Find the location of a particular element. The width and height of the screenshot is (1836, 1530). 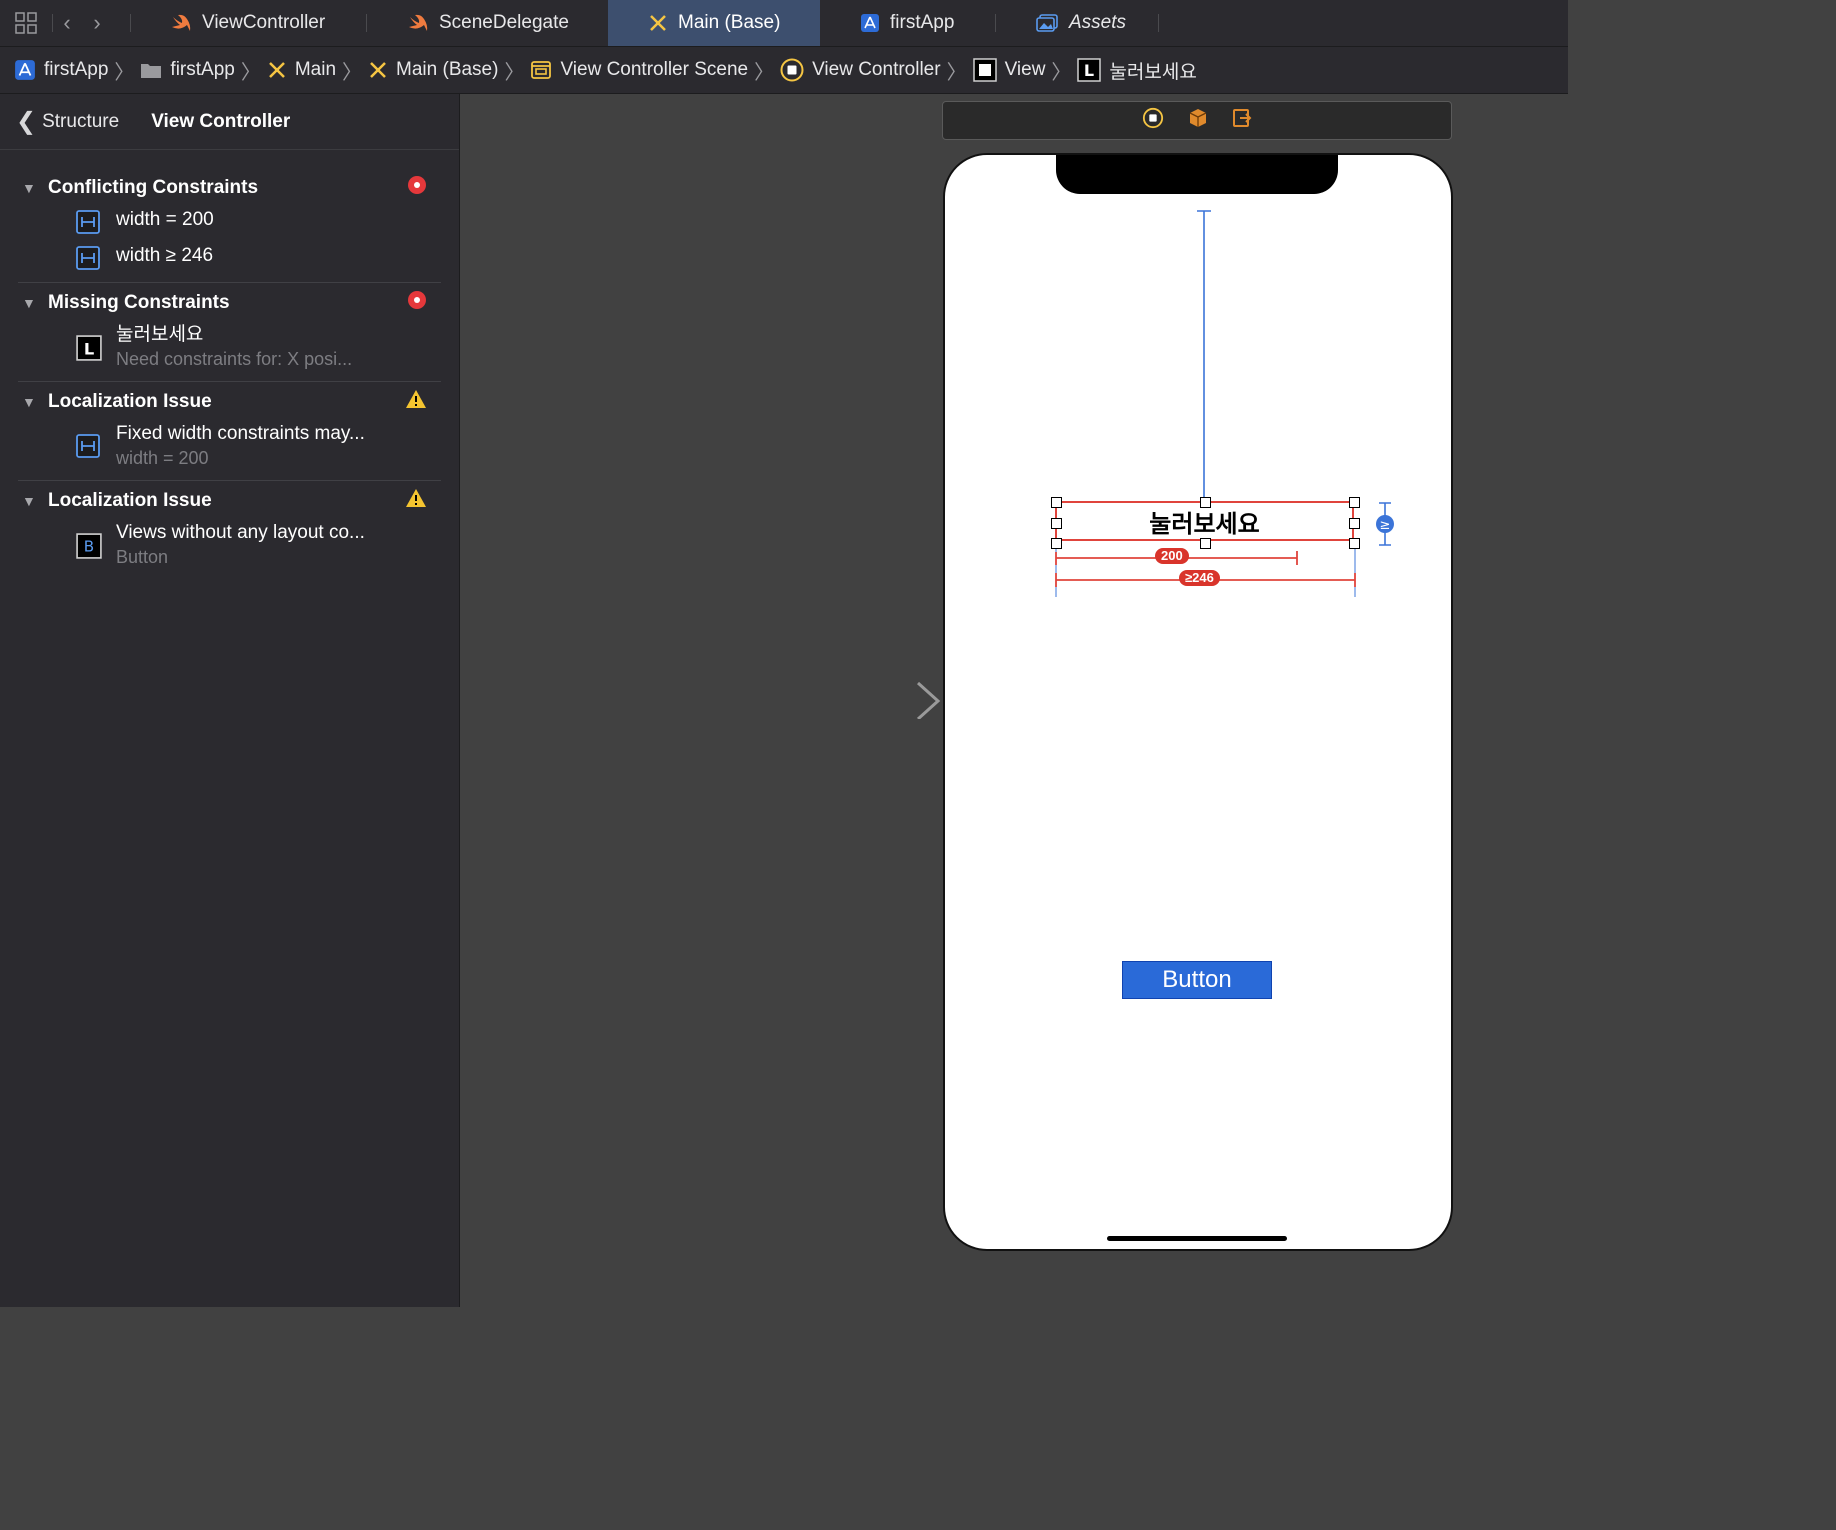

breadcrumb-item: View is located at coordinates (1008, 70).